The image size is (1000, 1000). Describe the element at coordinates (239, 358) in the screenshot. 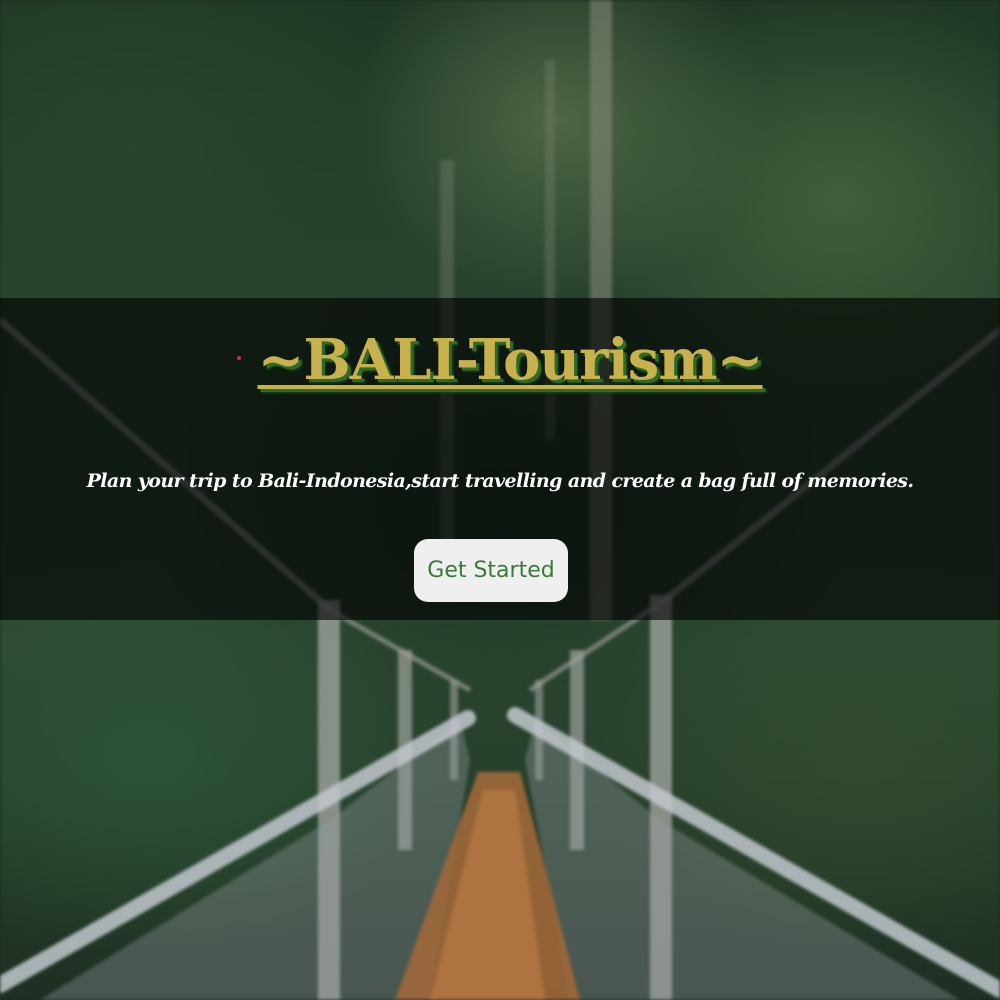

I see `bullet-icon` at that location.